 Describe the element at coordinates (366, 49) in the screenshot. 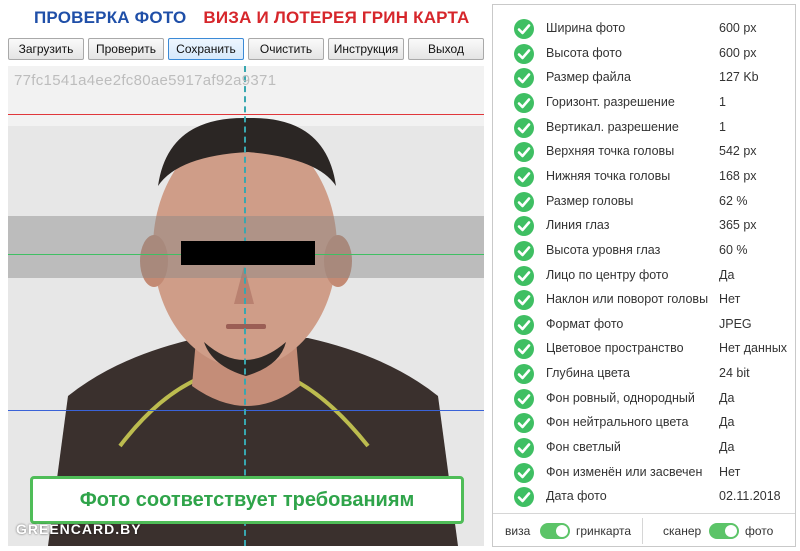

I see `instructions-button: Инструкция` at that location.